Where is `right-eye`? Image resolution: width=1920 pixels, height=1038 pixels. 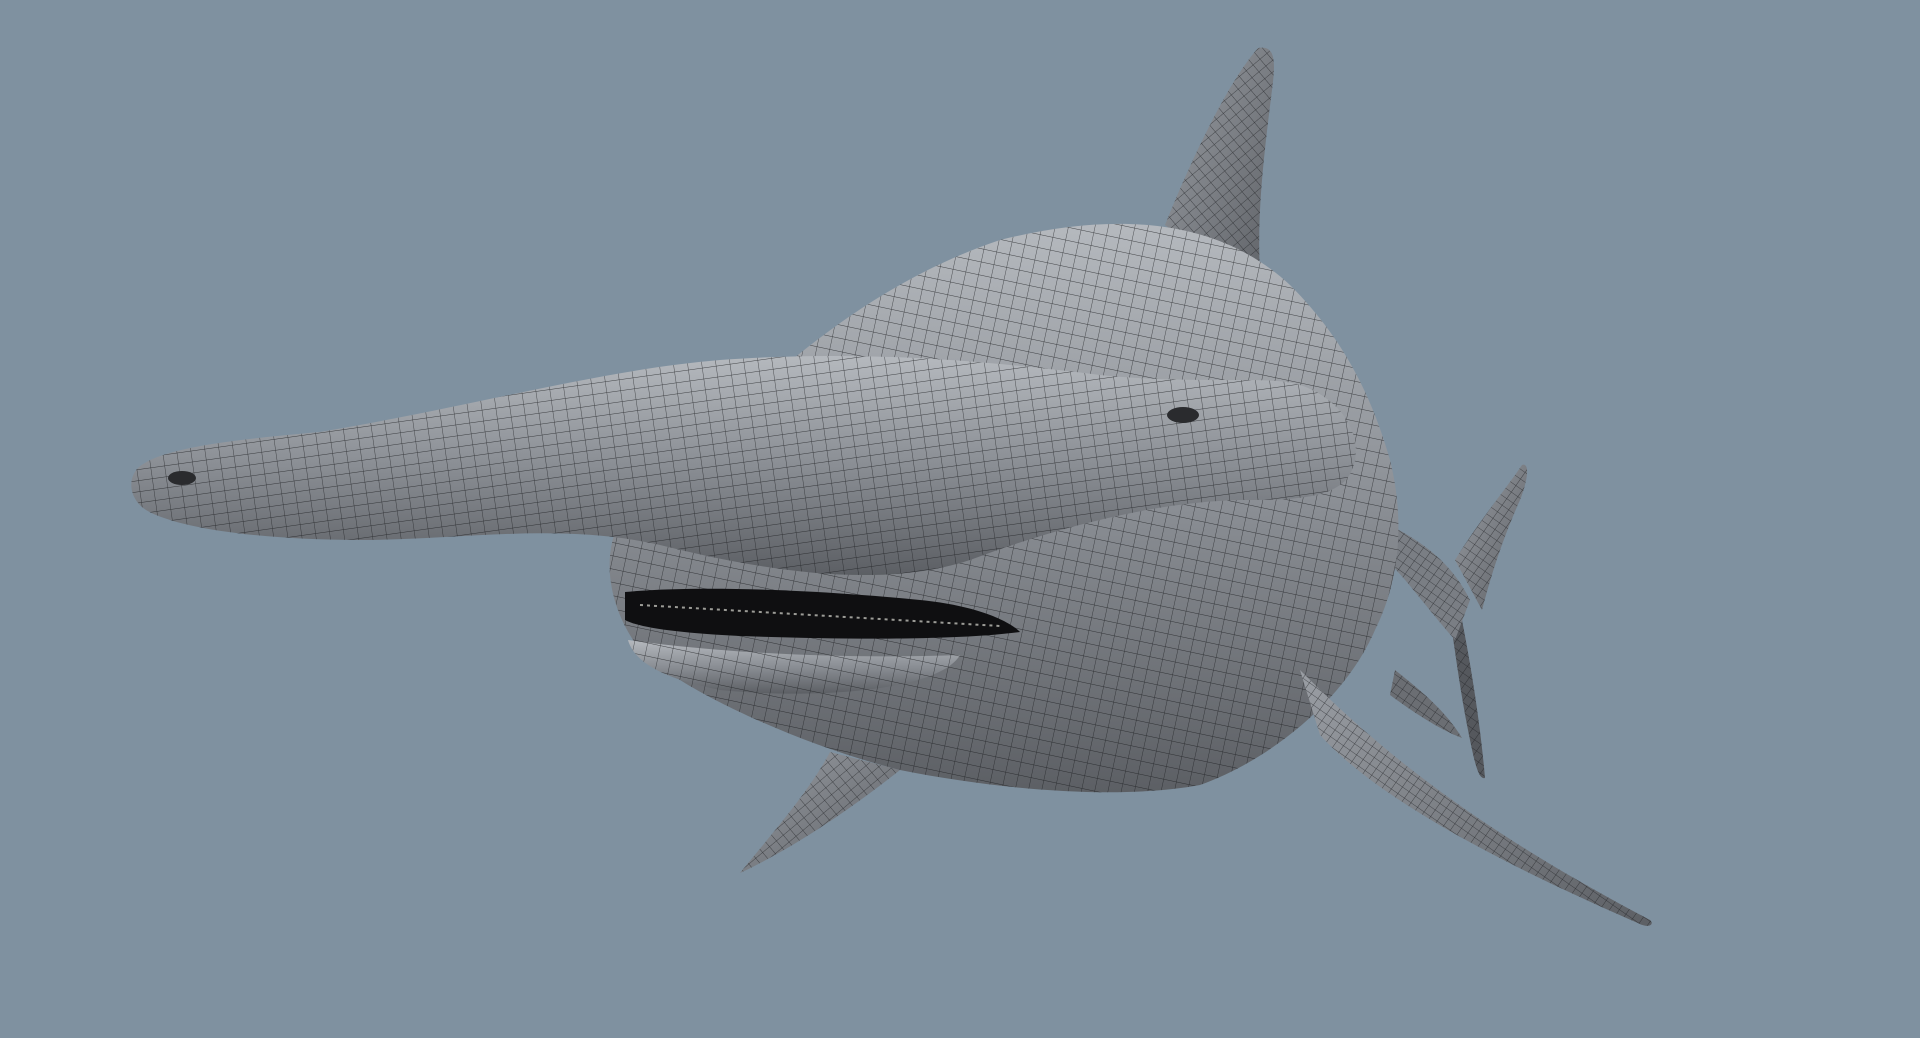
right-eye is located at coordinates (1183, 415).